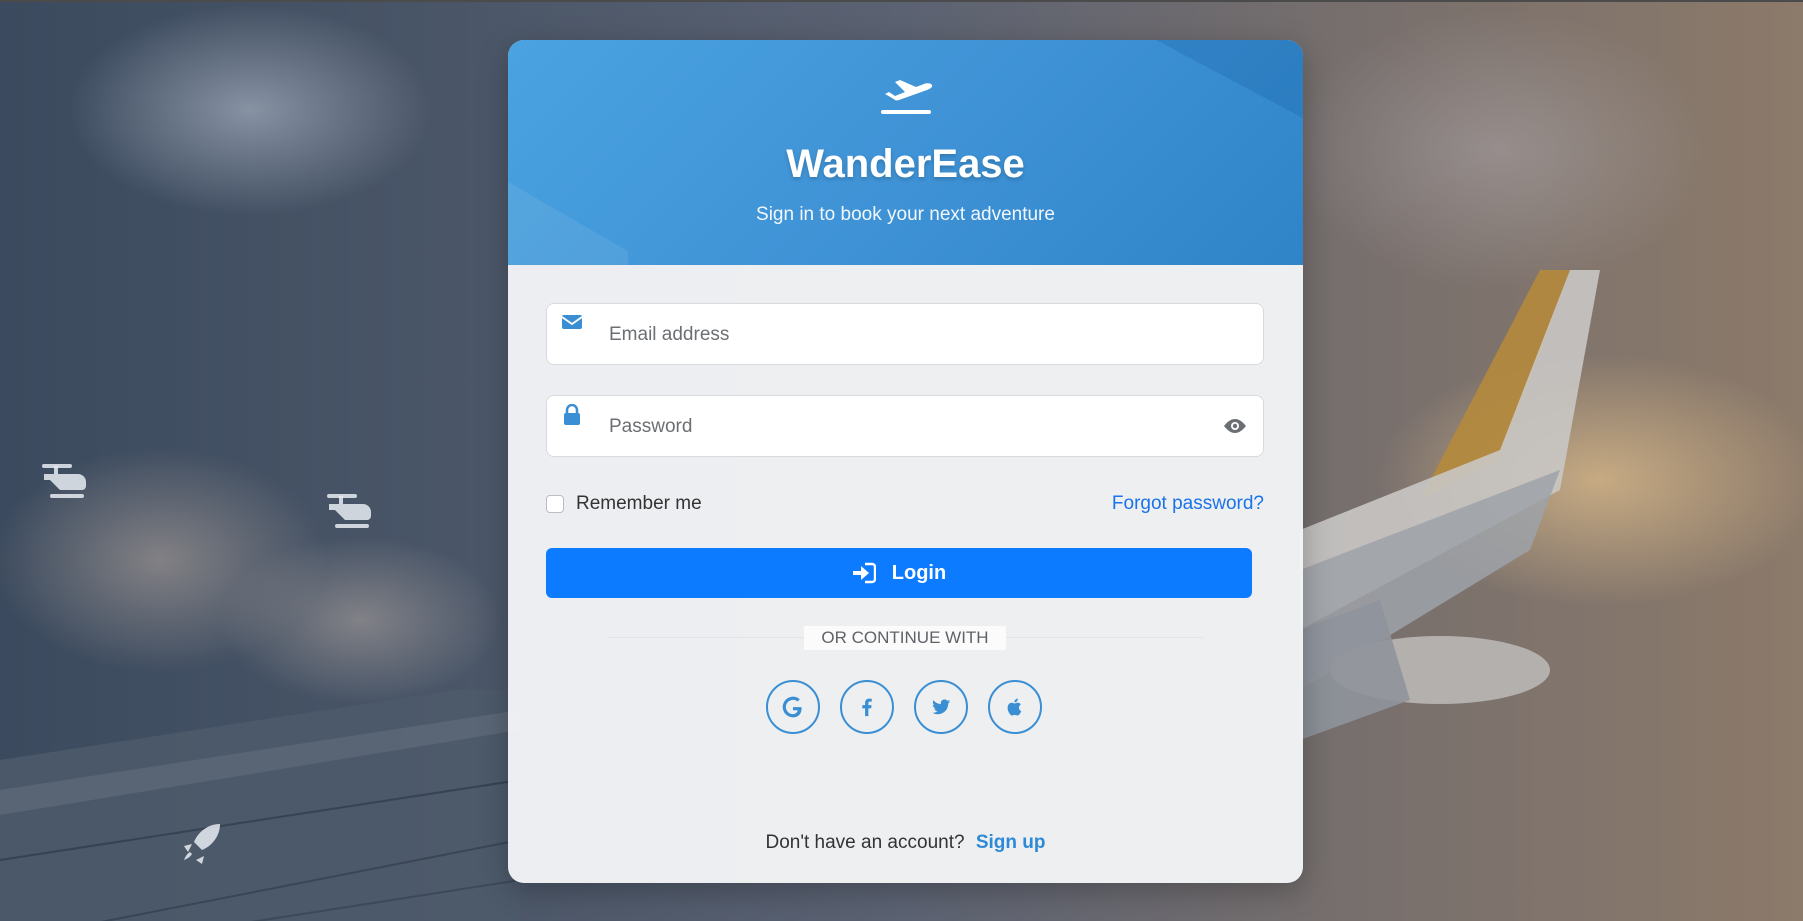  Describe the element at coordinates (1203, 95) in the screenshot. I see `header-decoration` at that location.